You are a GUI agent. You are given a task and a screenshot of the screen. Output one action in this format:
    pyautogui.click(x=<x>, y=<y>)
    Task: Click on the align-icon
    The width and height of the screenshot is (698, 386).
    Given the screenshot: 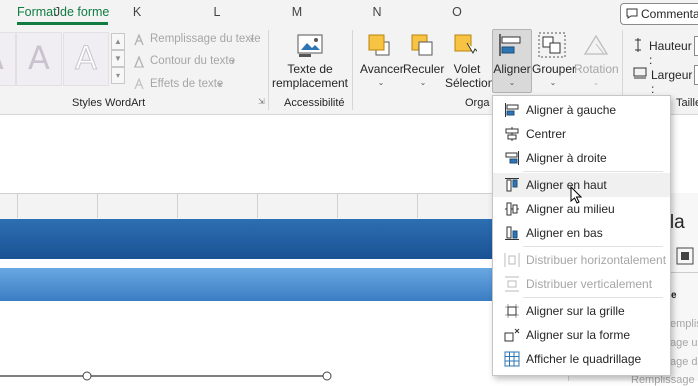 What is the action you would take?
    pyautogui.click(x=511, y=45)
    